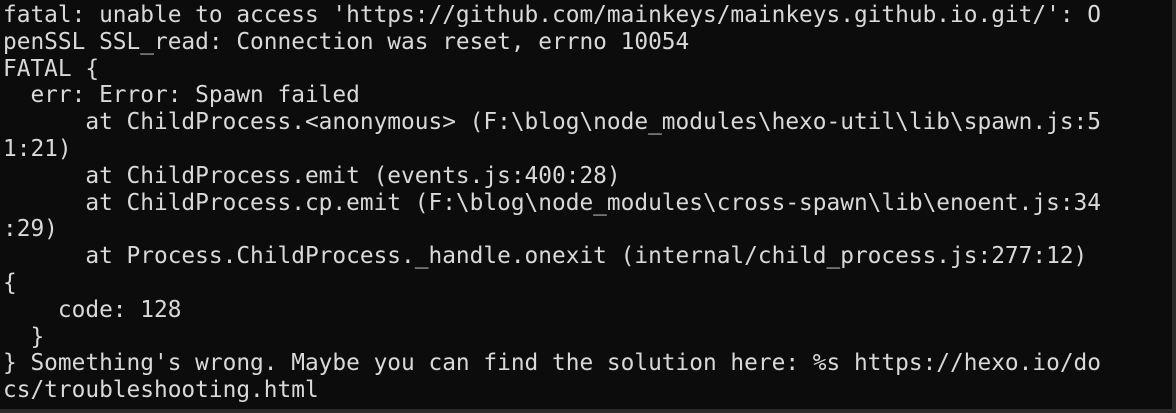  I want to click on terminal-line: FATAL {, so click(51, 68).